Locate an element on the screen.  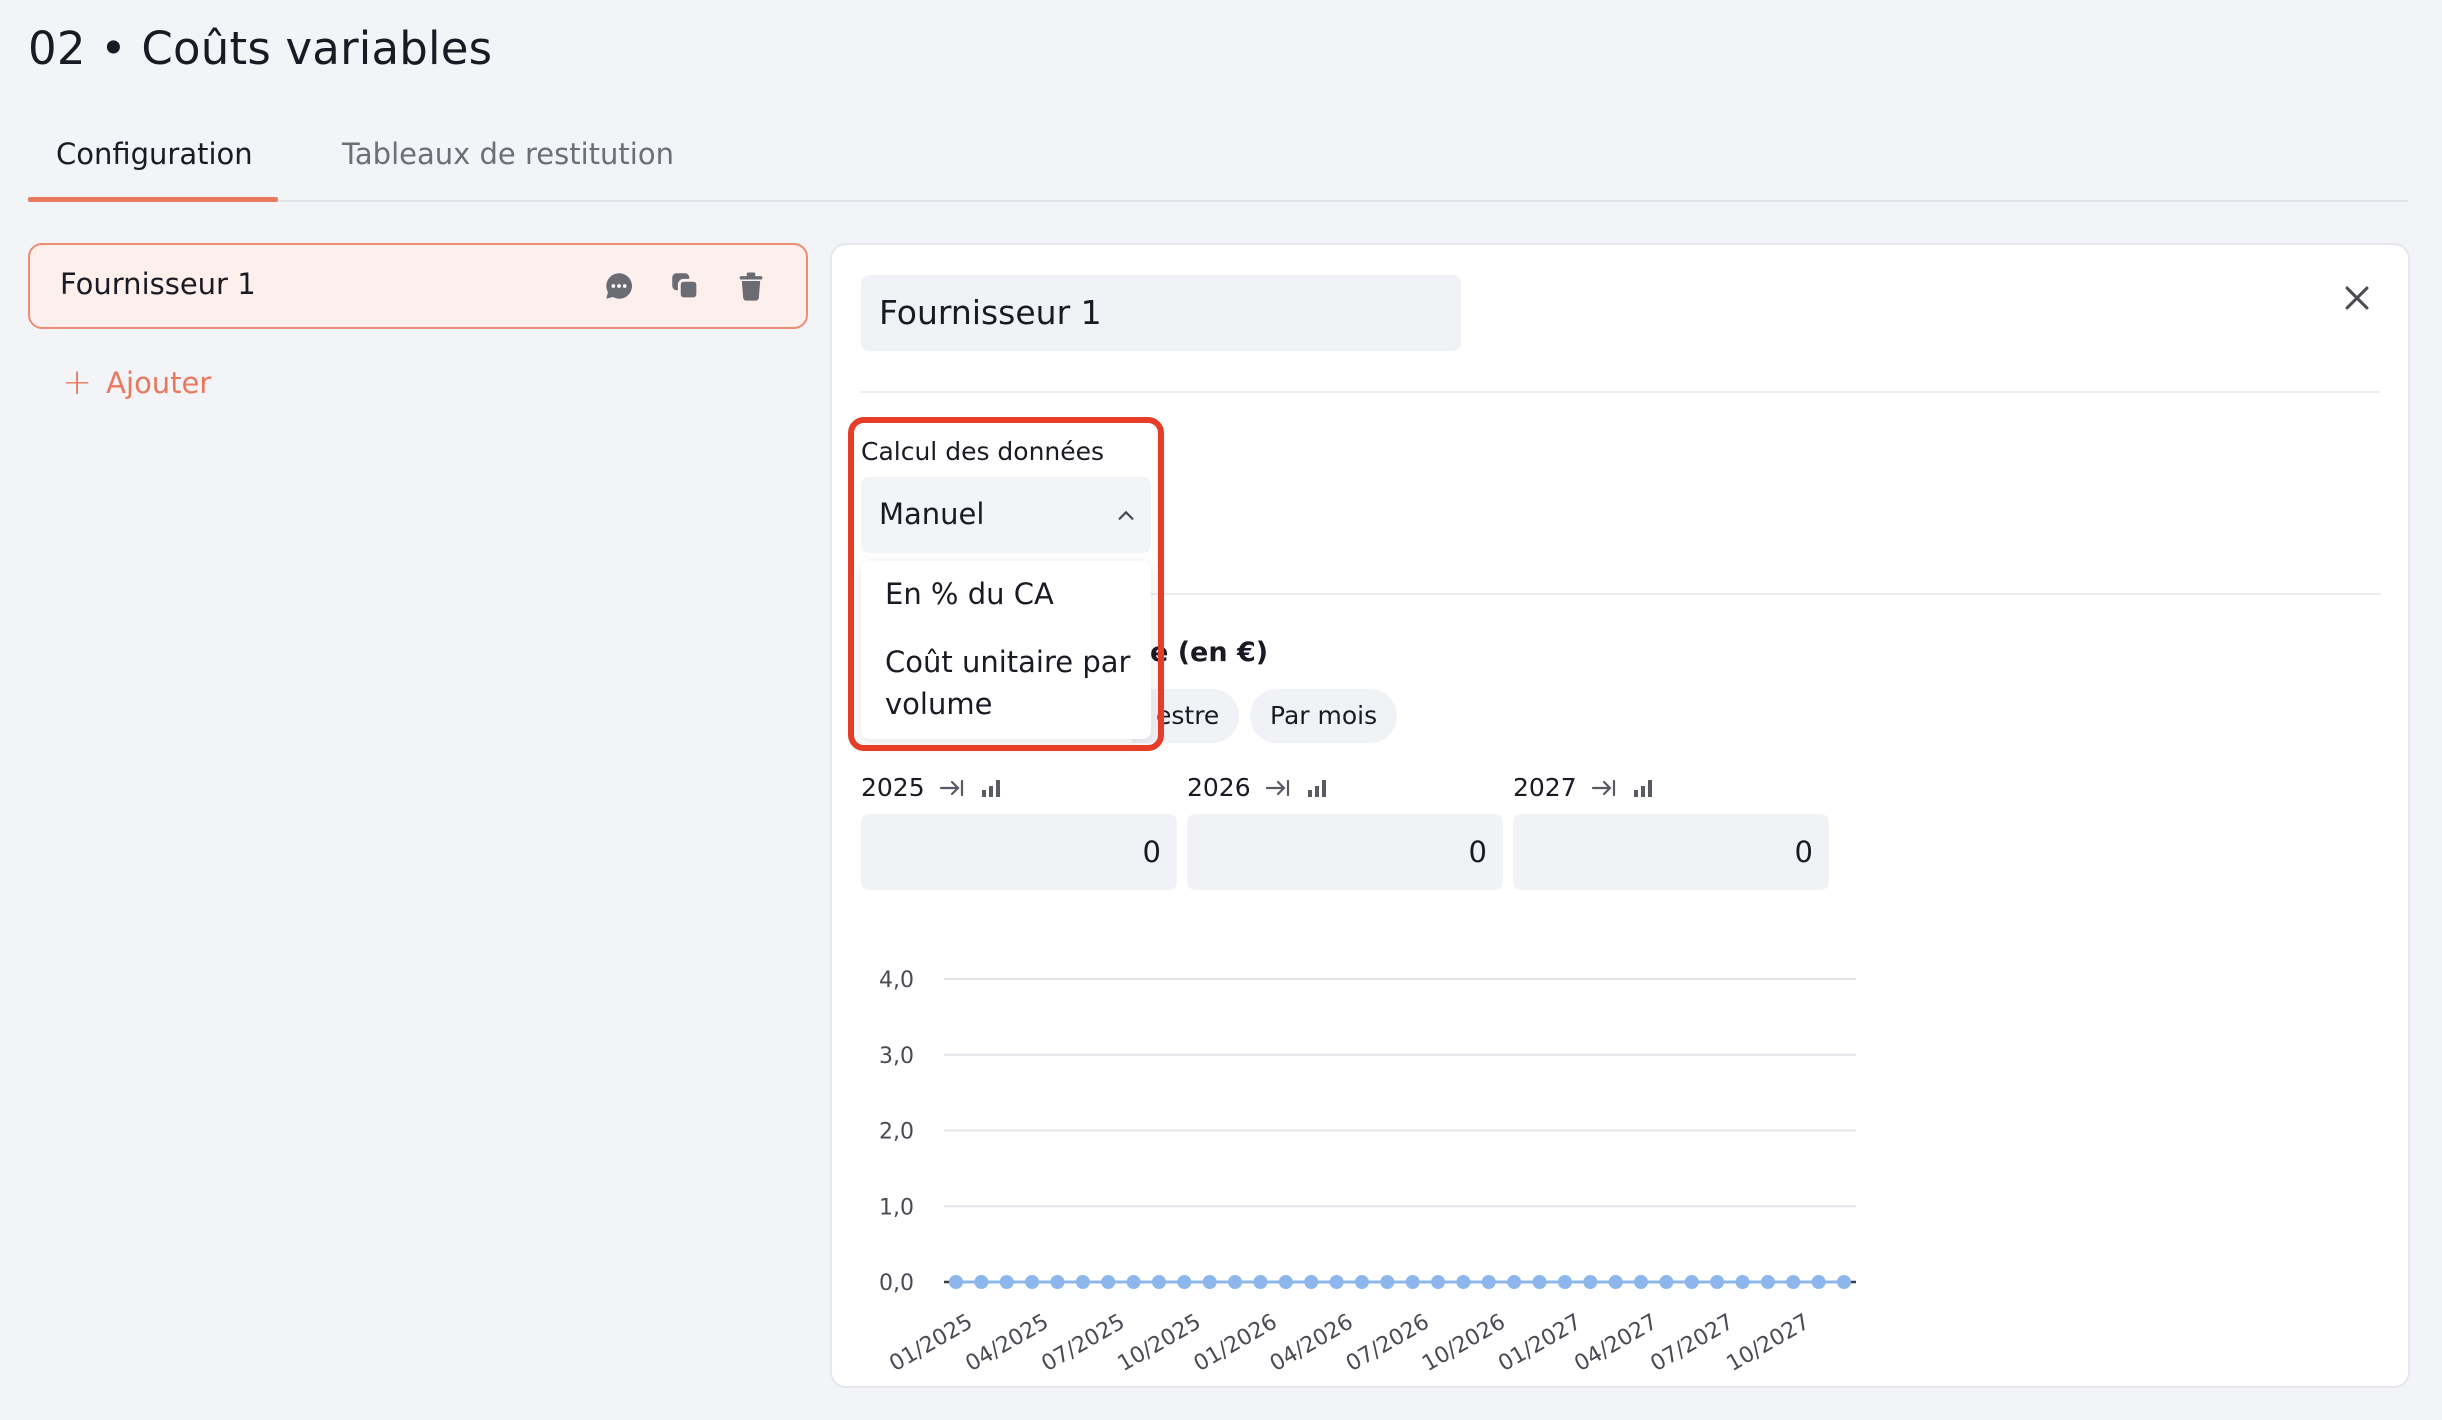
comment-icon is located at coordinates (619, 286).